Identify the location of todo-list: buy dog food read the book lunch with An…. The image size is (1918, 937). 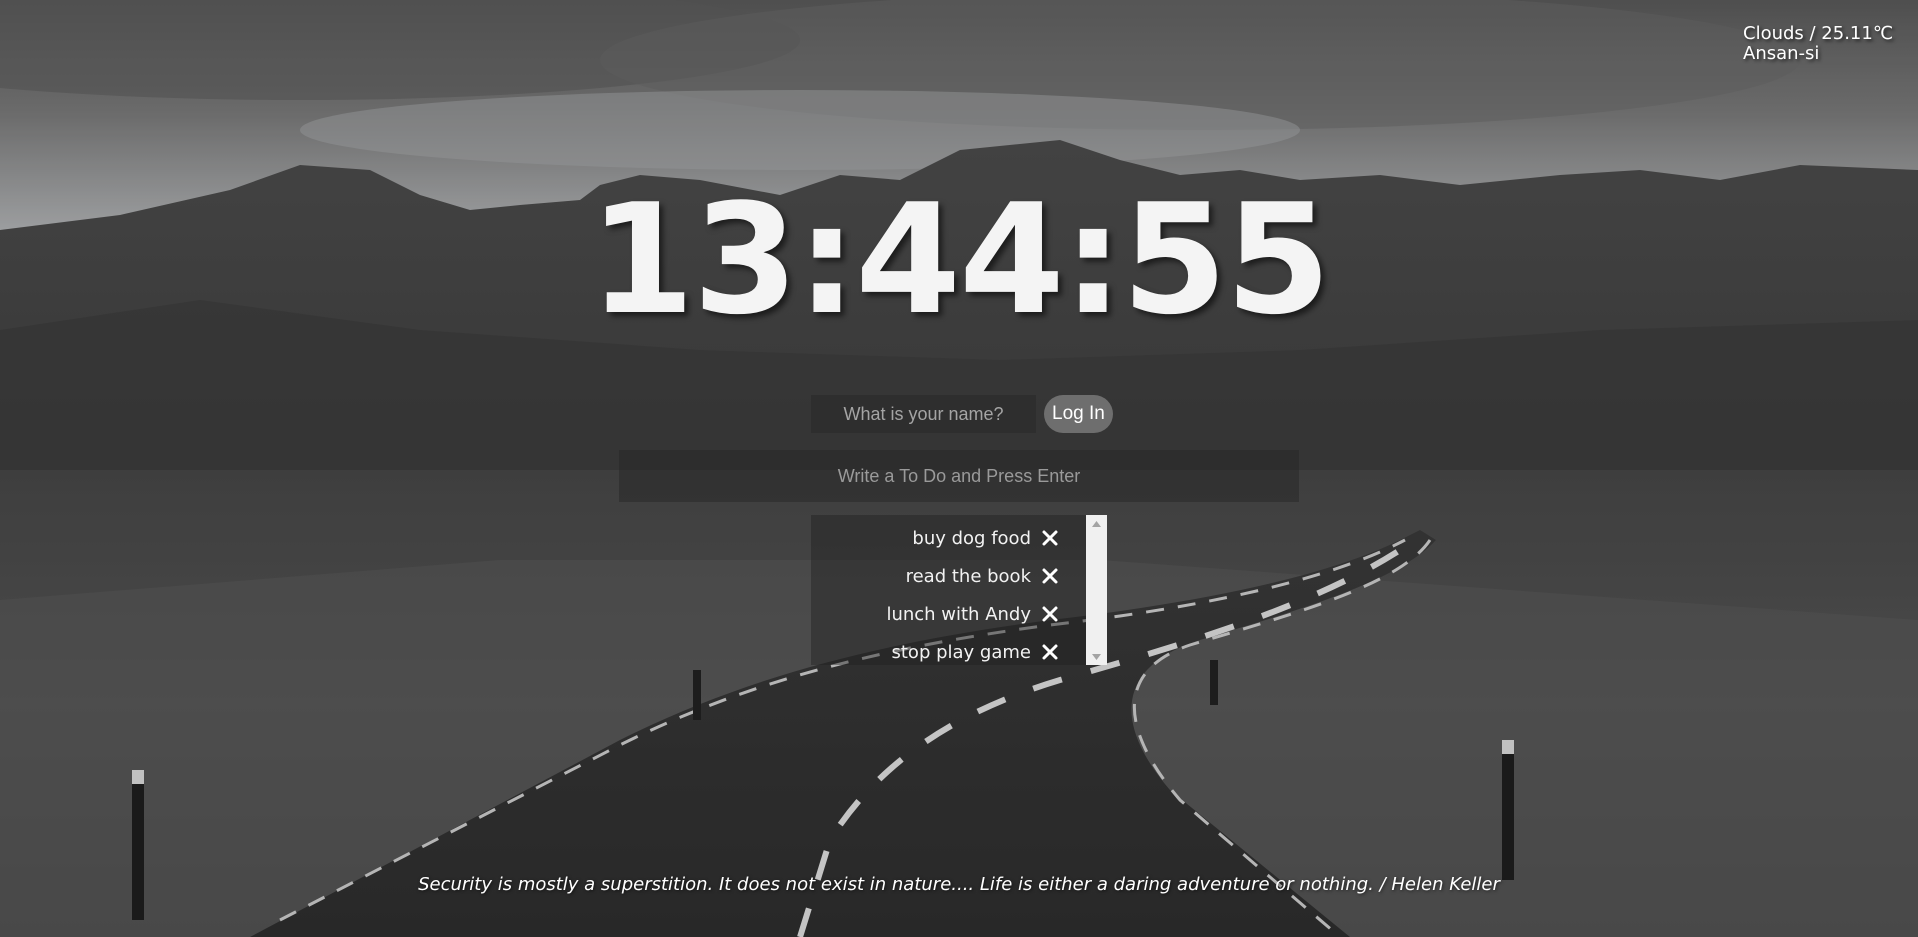
(959, 590).